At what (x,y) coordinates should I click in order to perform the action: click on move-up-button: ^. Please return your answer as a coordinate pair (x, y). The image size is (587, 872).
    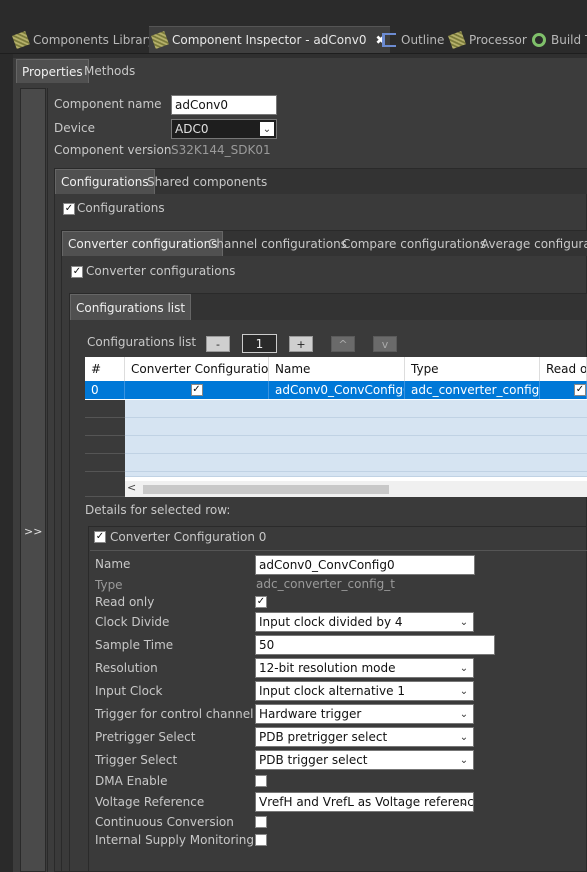
    Looking at the image, I should click on (343, 344).